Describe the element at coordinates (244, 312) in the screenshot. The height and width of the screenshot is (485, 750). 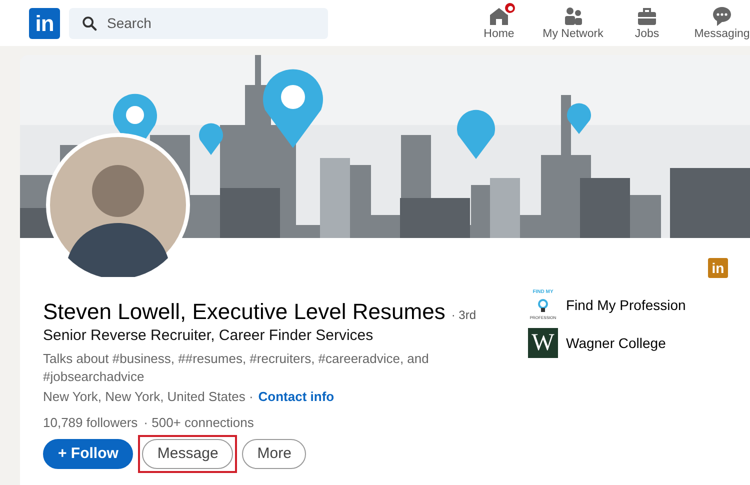
I see `profile-name: Steven Lowell, Executive Level Resumes` at that location.